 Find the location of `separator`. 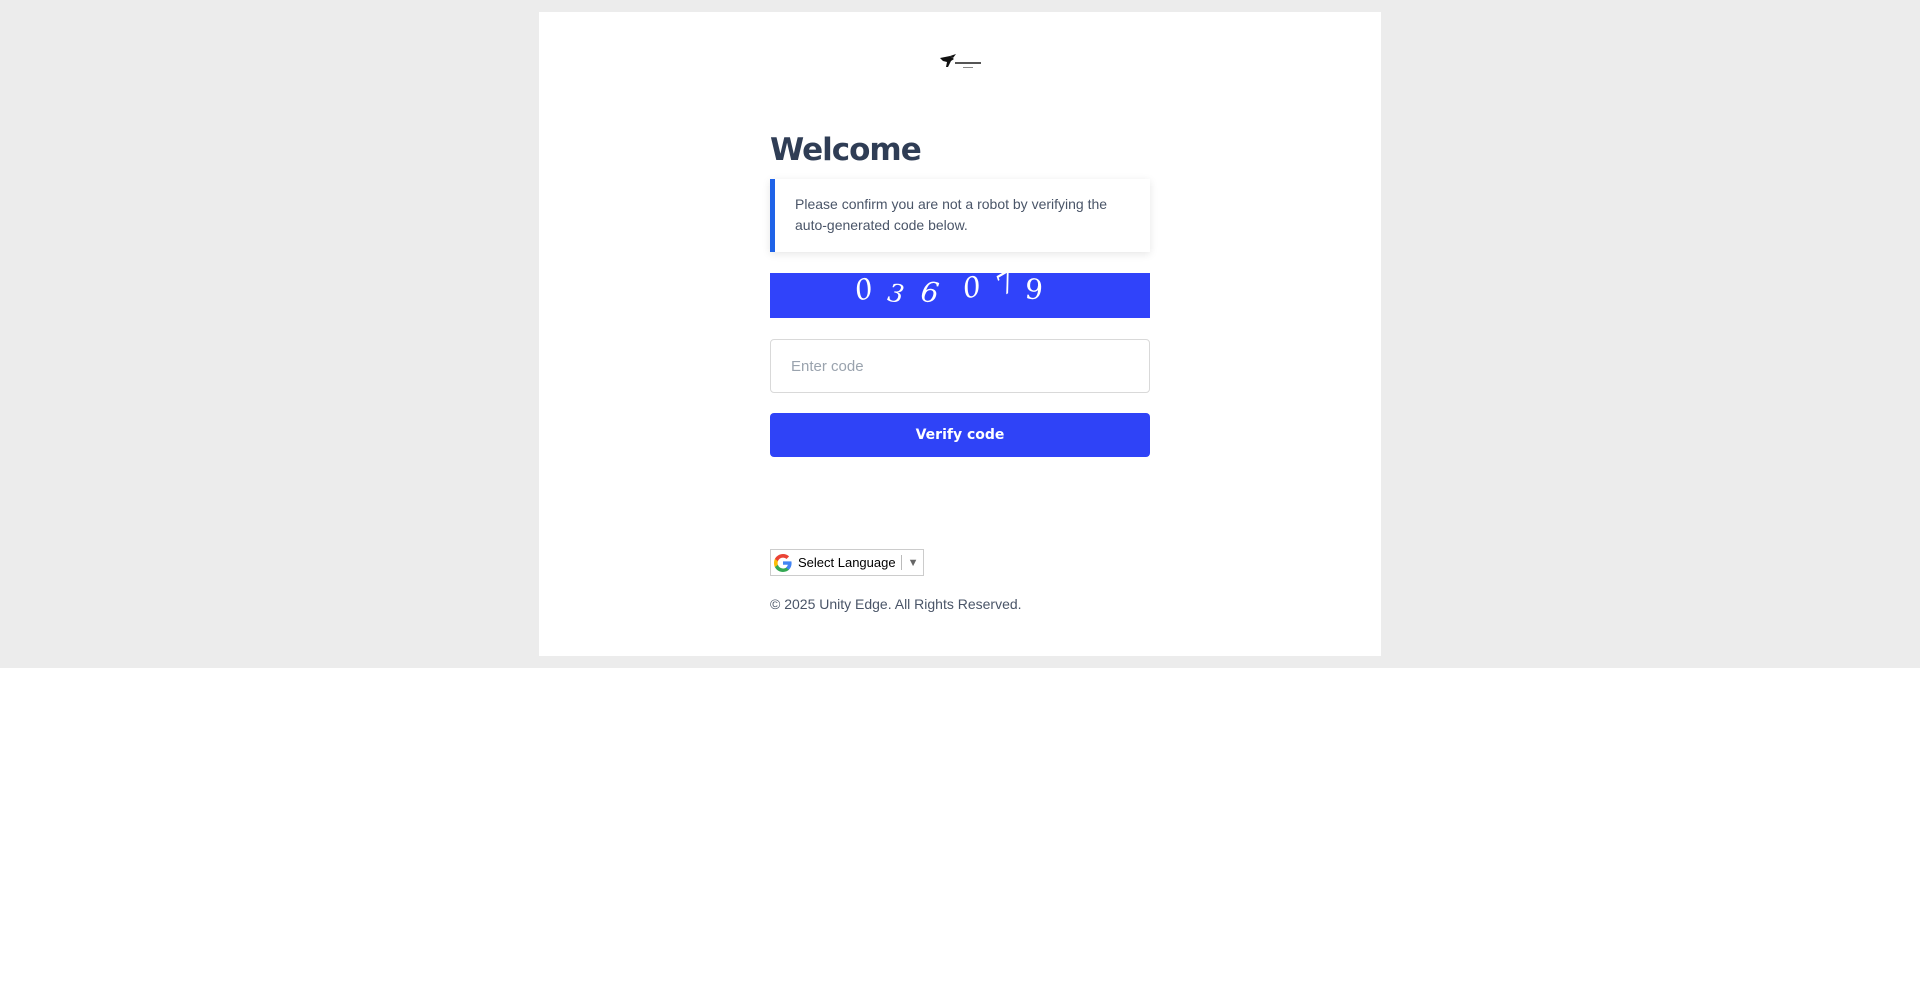

separator is located at coordinates (901, 562).